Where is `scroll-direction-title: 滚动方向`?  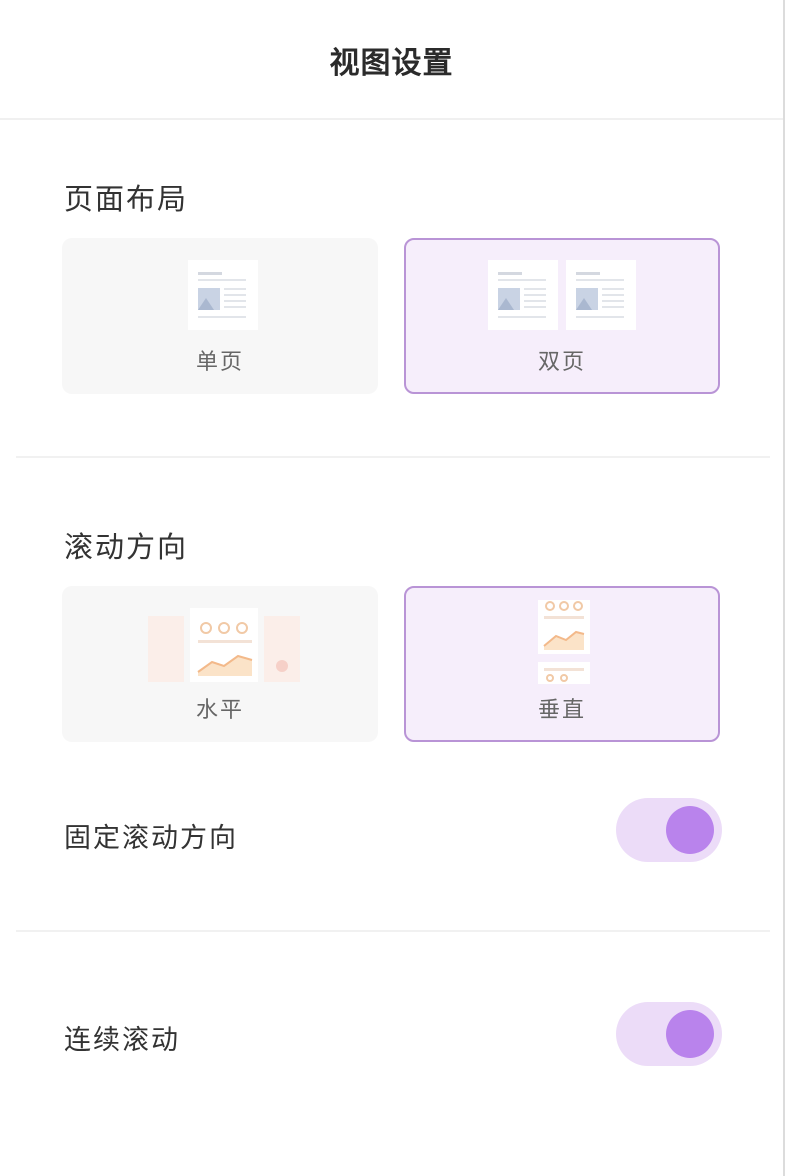 scroll-direction-title: 滚动方向 is located at coordinates (126, 547).